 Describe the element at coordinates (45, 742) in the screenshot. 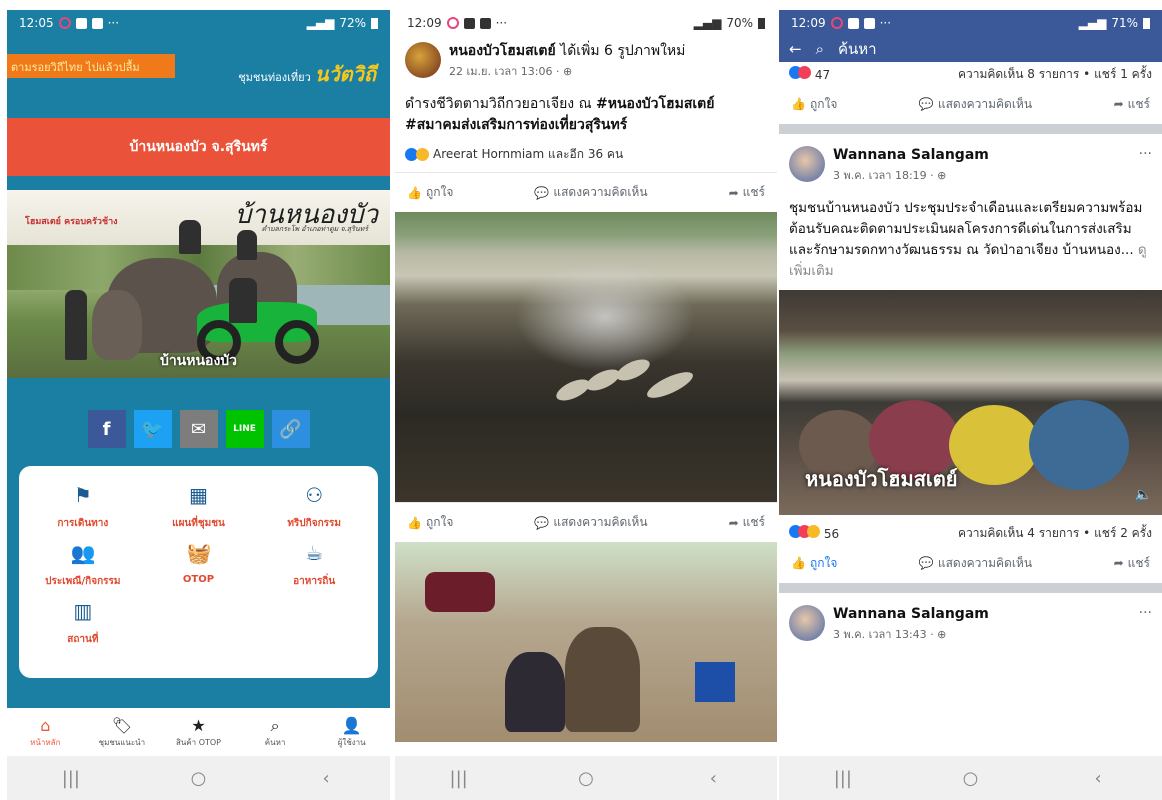

I see `bottom-nav-label: หน้าหลัก` at that location.